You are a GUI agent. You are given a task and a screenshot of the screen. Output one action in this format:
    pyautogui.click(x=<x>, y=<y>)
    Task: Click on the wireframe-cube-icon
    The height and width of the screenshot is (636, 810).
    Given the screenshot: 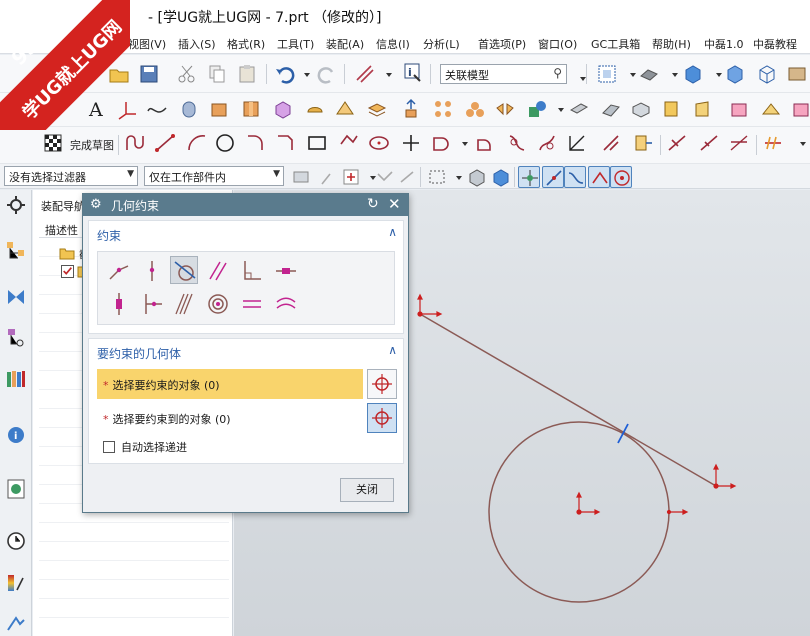 What is the action you would take?
    pyautogui.click(x=767, y=74)
    